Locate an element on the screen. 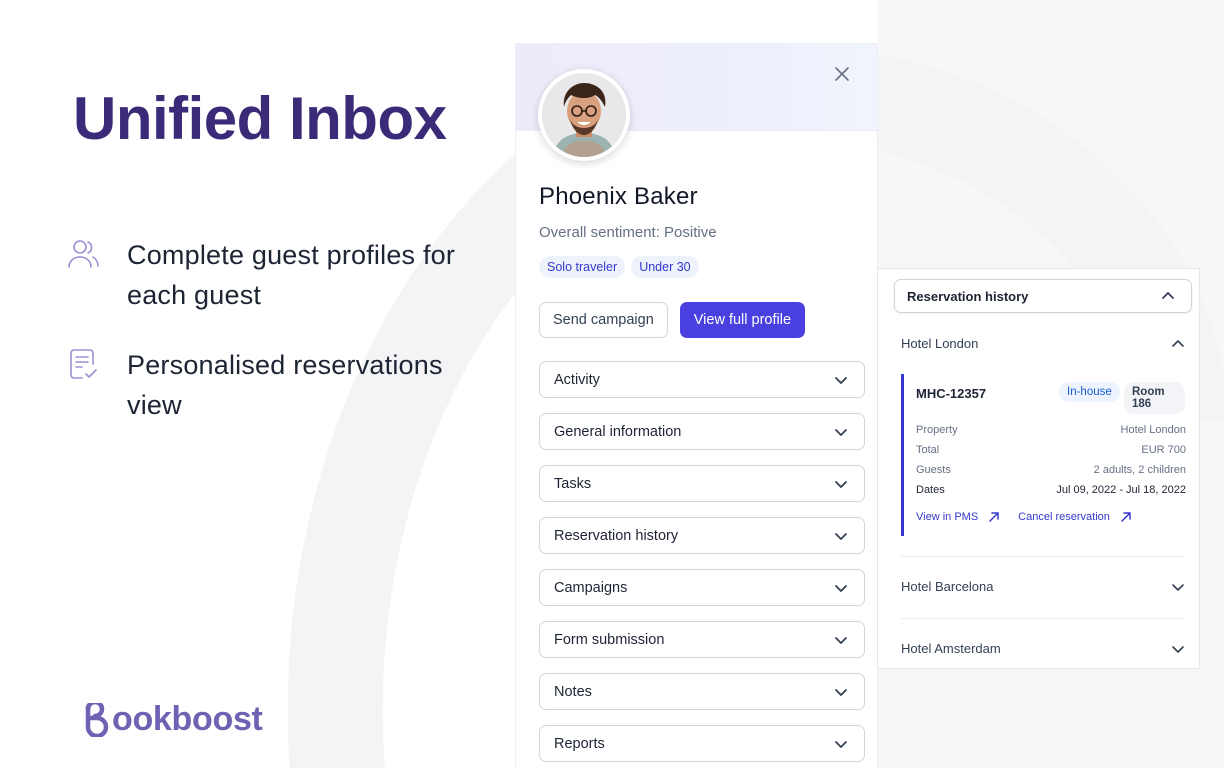 This screenshot has width=1224, height=768. logo-text: ookboost is located at coordinates (187, 719).